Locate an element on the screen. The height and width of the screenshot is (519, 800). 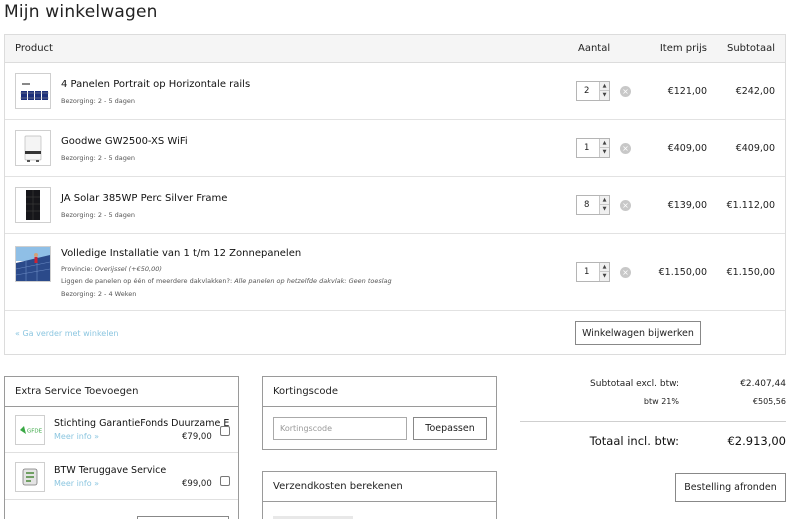
total-value: €2.913,00 is located at coordinates (756, 441).